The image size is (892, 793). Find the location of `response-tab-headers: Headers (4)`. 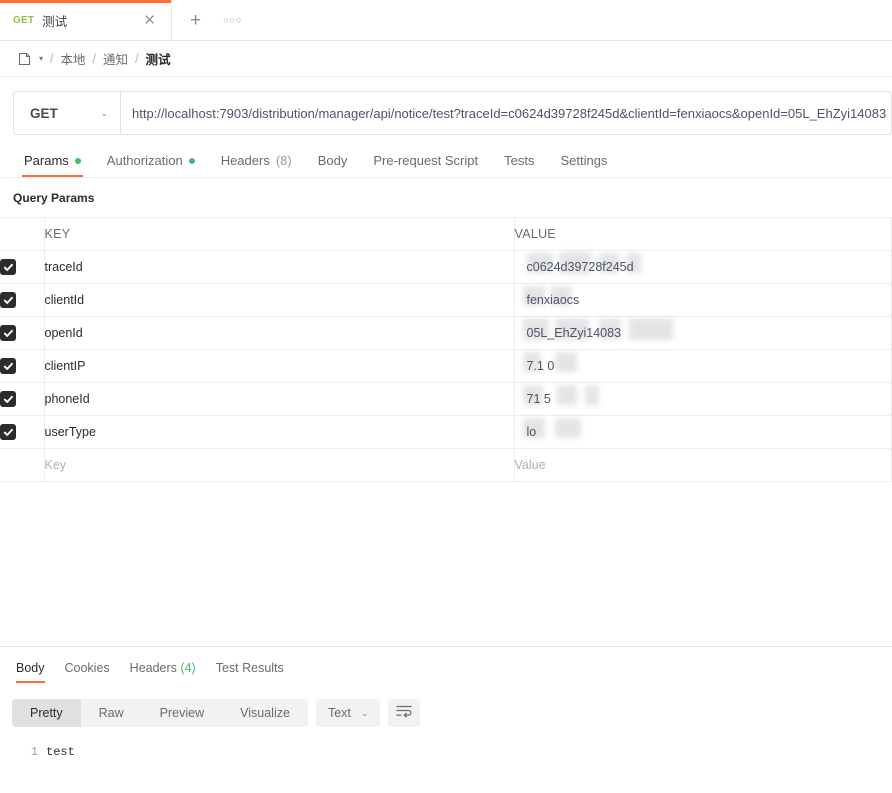

response-tab-headers: Headers (4) is located at coordinates (163, 672).